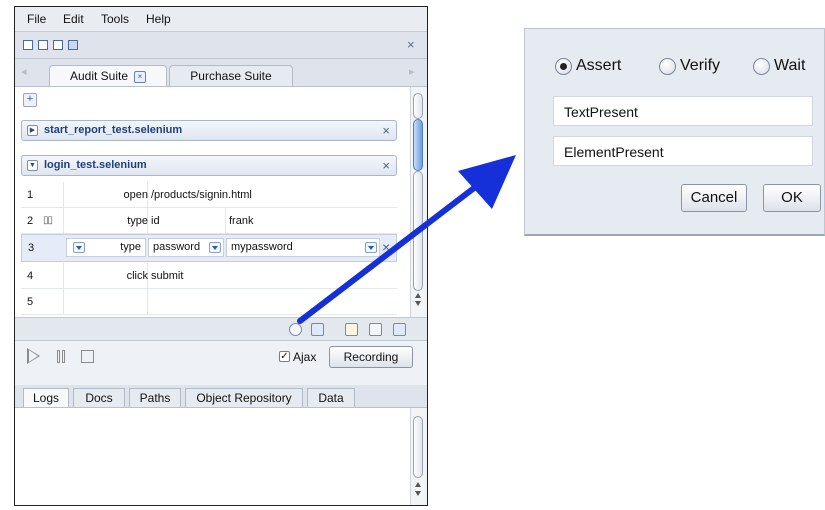  What do you see at coordinates (30, 302) in the screenshot?
I see `step-number: 5` at bounding box center [30, 302].